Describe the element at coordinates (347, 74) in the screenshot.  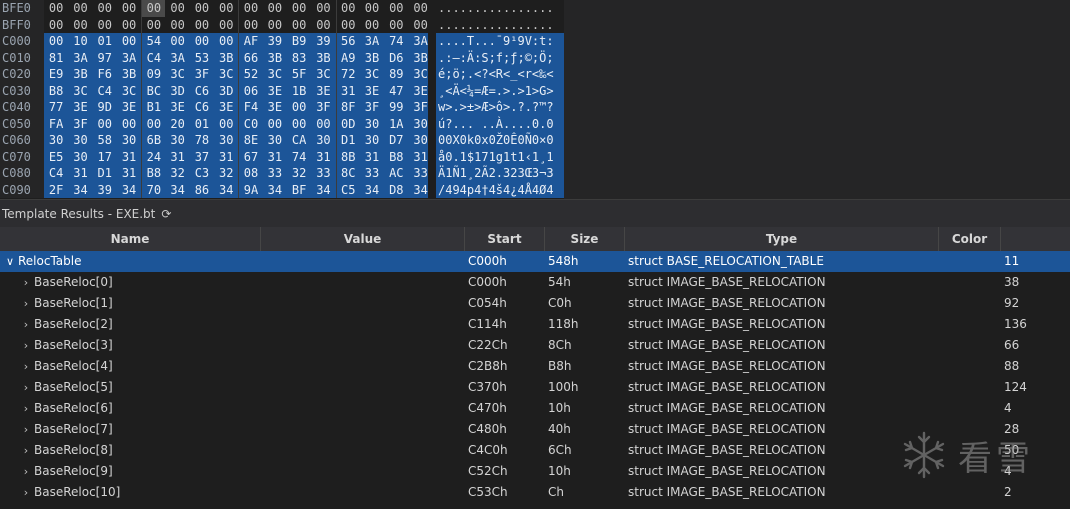
I see `hex-byte: 72` at that location.